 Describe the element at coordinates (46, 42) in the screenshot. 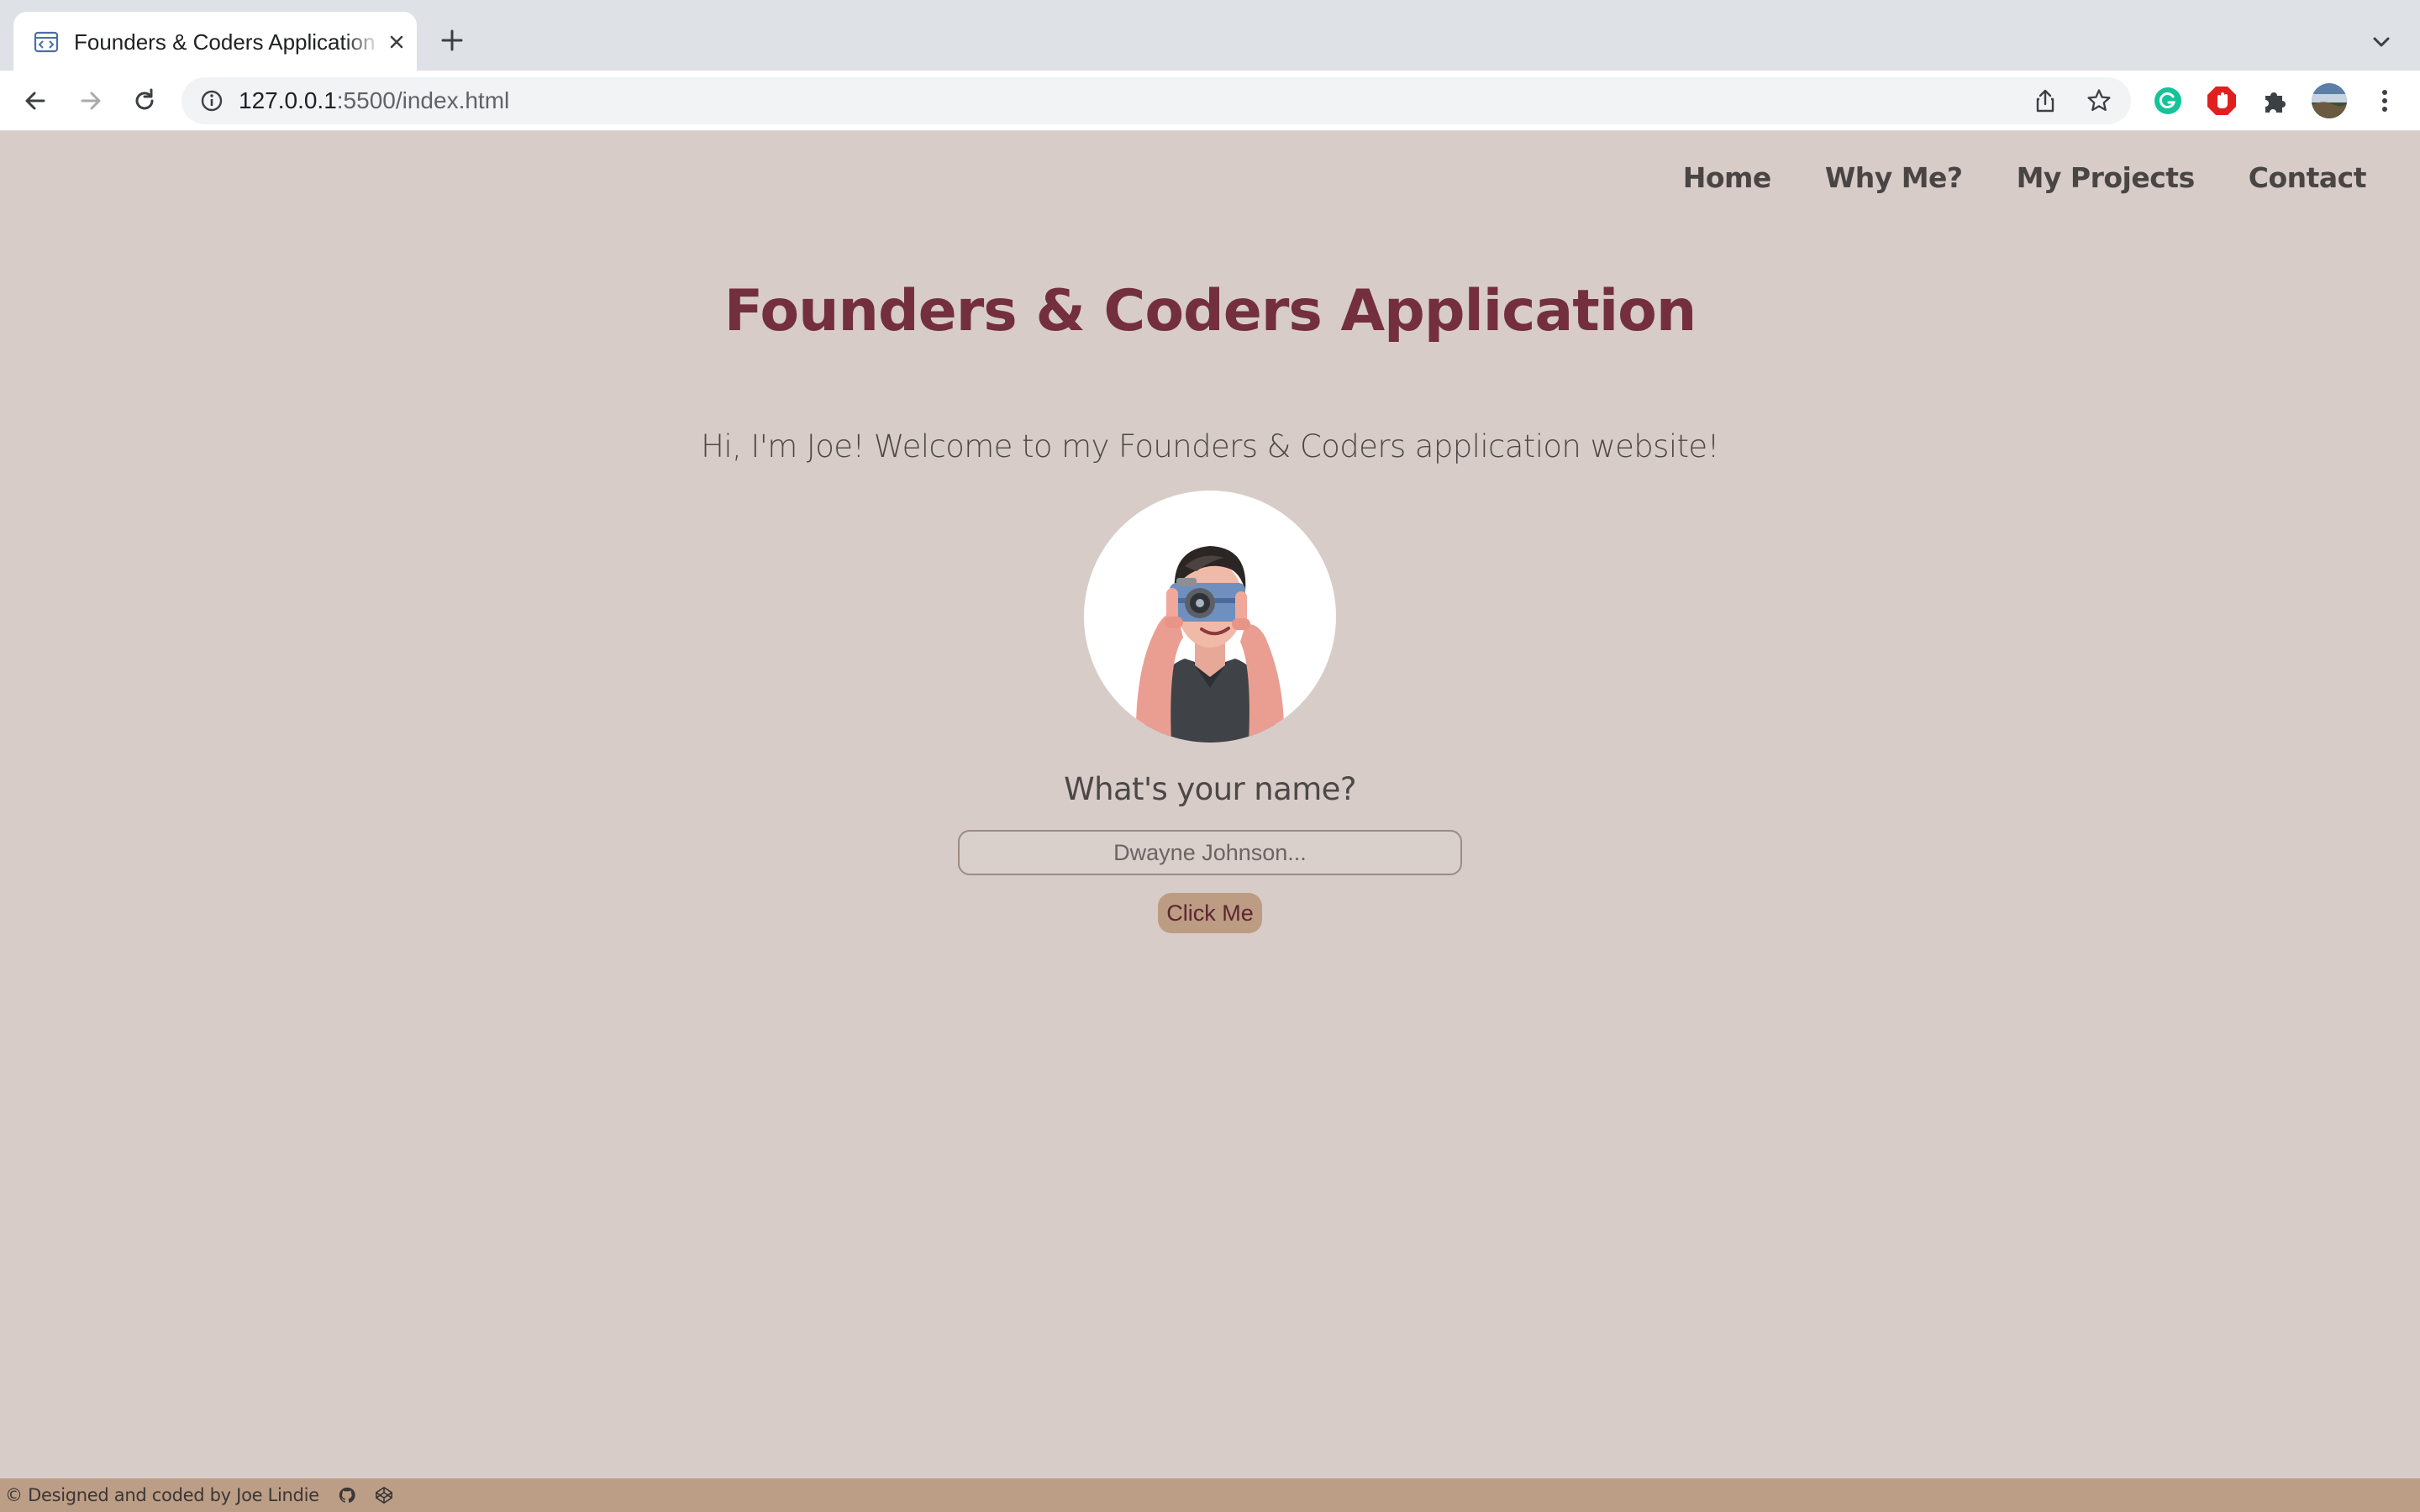

I see `code-favicon-icon` at that location.